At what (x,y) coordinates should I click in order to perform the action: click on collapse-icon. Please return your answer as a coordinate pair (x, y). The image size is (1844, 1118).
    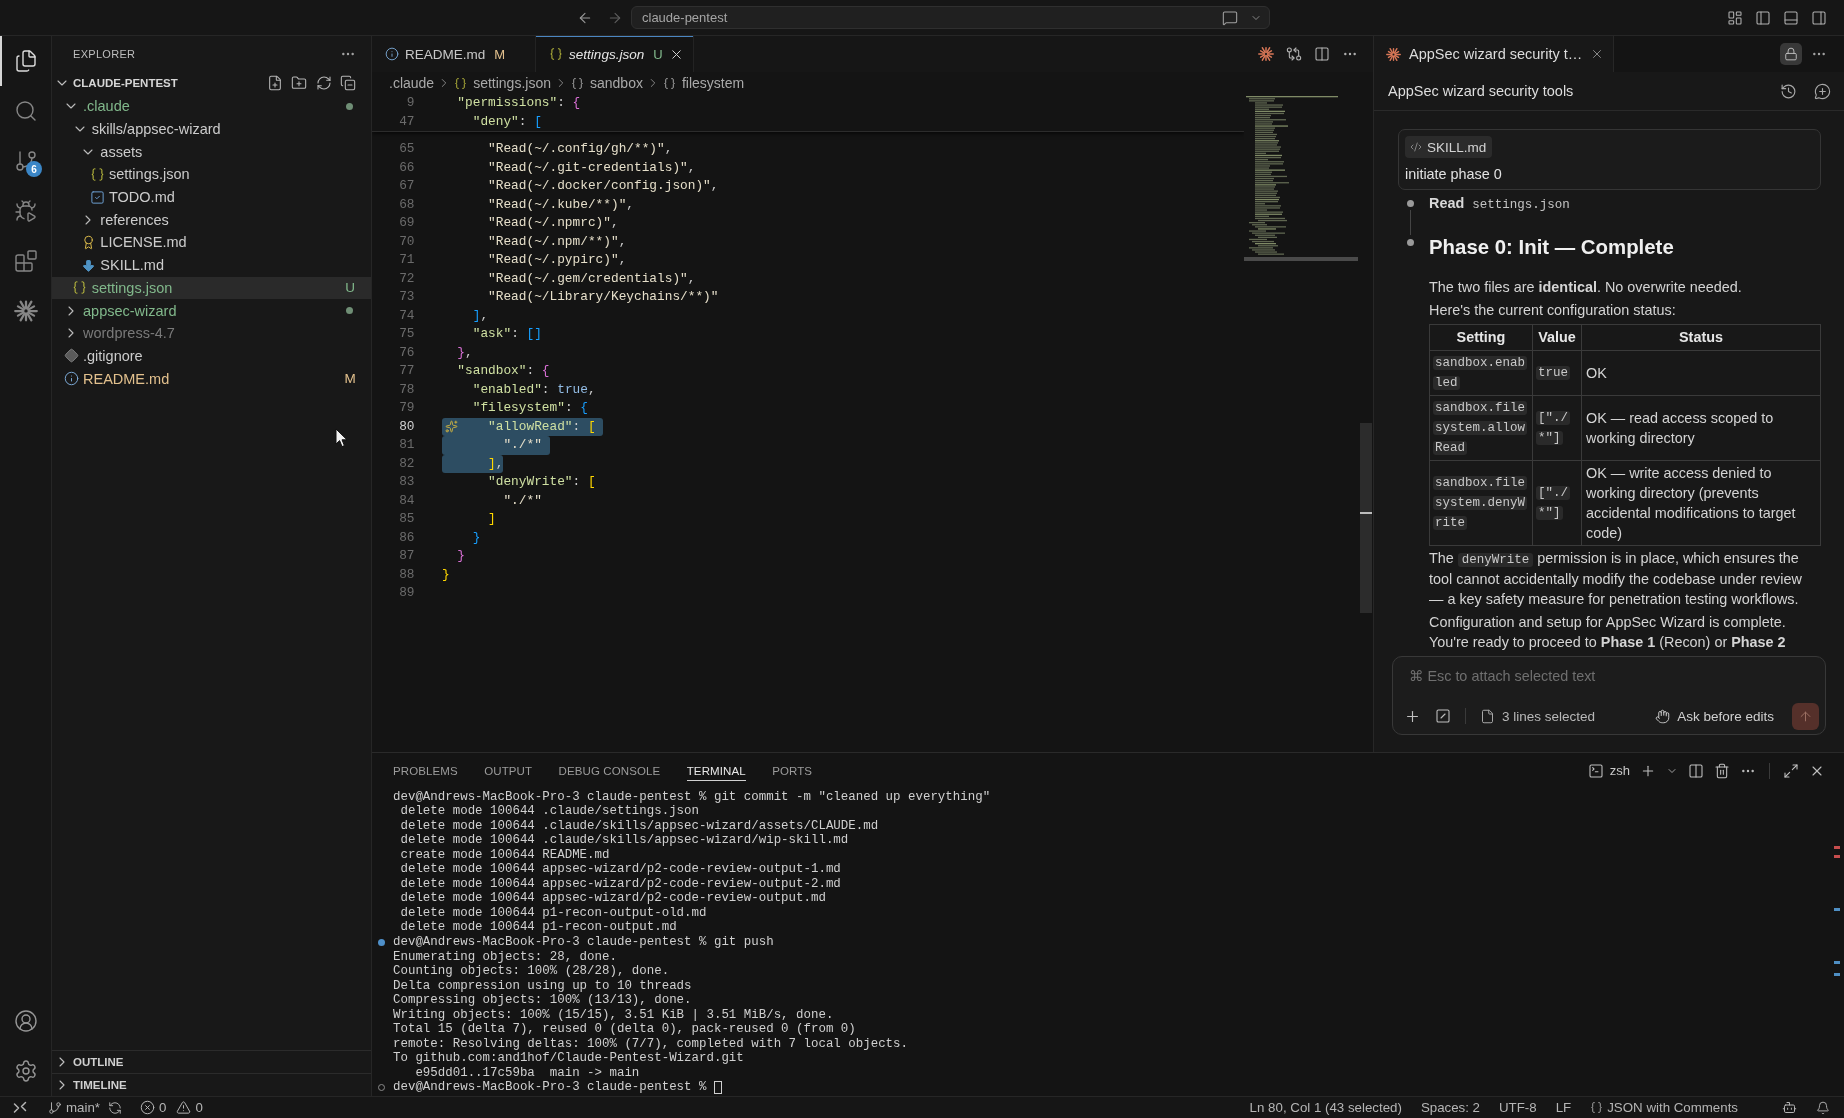
    Looking at the image, I should click on (348, 83).